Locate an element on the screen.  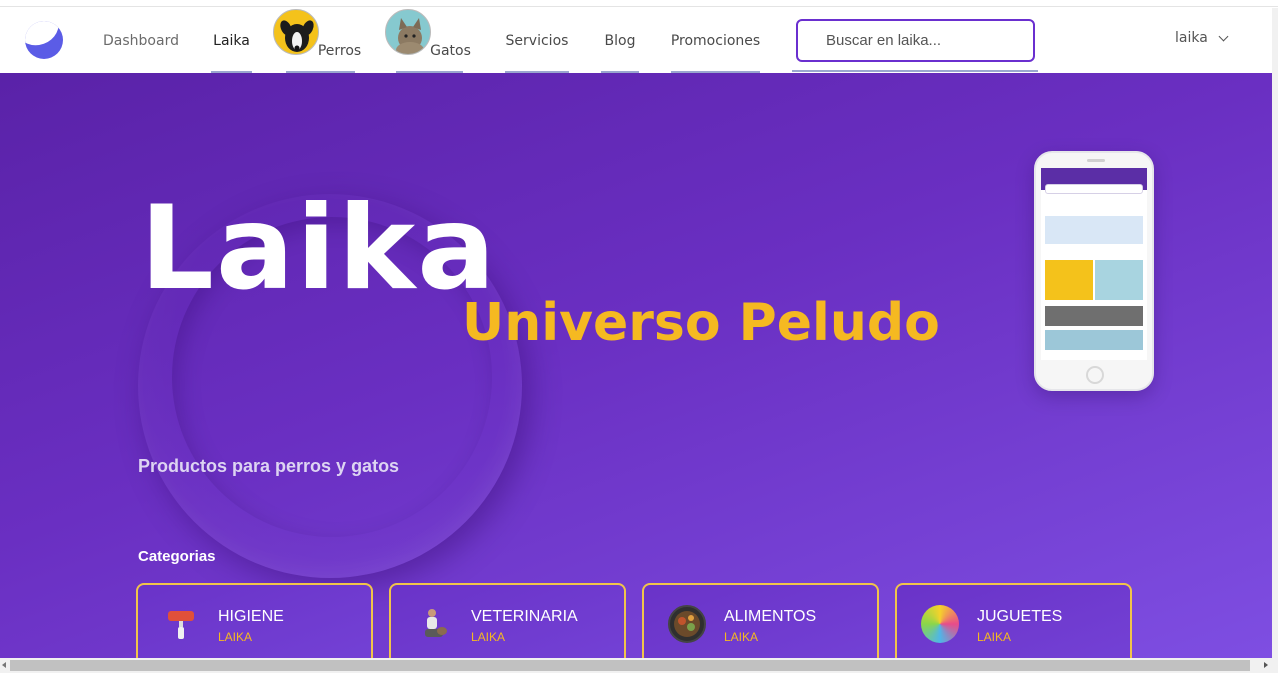
phone-mockup-image is located at coordinates (1094, 271).